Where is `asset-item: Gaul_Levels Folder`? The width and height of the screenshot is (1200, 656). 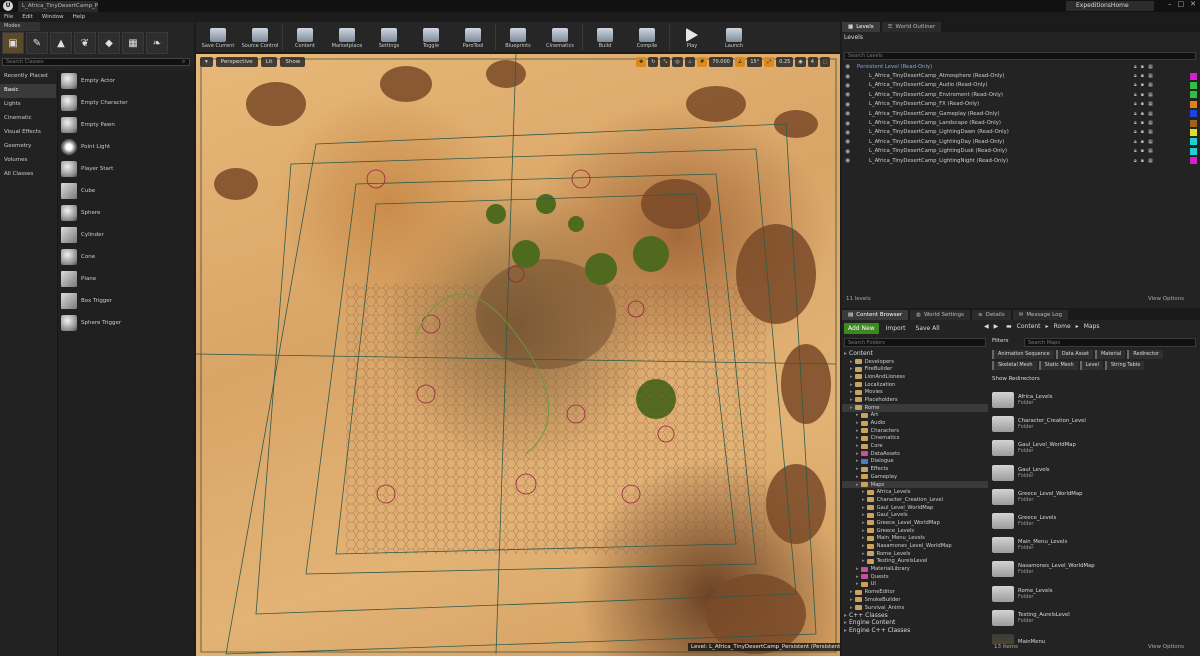 asset-item: Gaul_Levels Folder is located at coordinates (1095, 473).